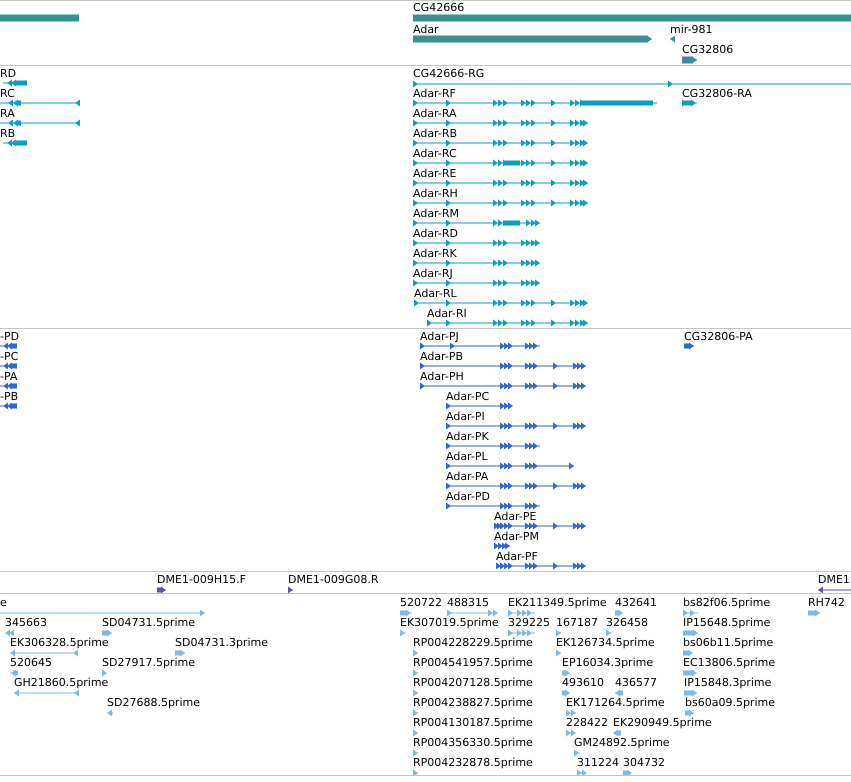 This screenshot has width=851, height=782. I want to click on feature-label: 436577, so click(636, 682).